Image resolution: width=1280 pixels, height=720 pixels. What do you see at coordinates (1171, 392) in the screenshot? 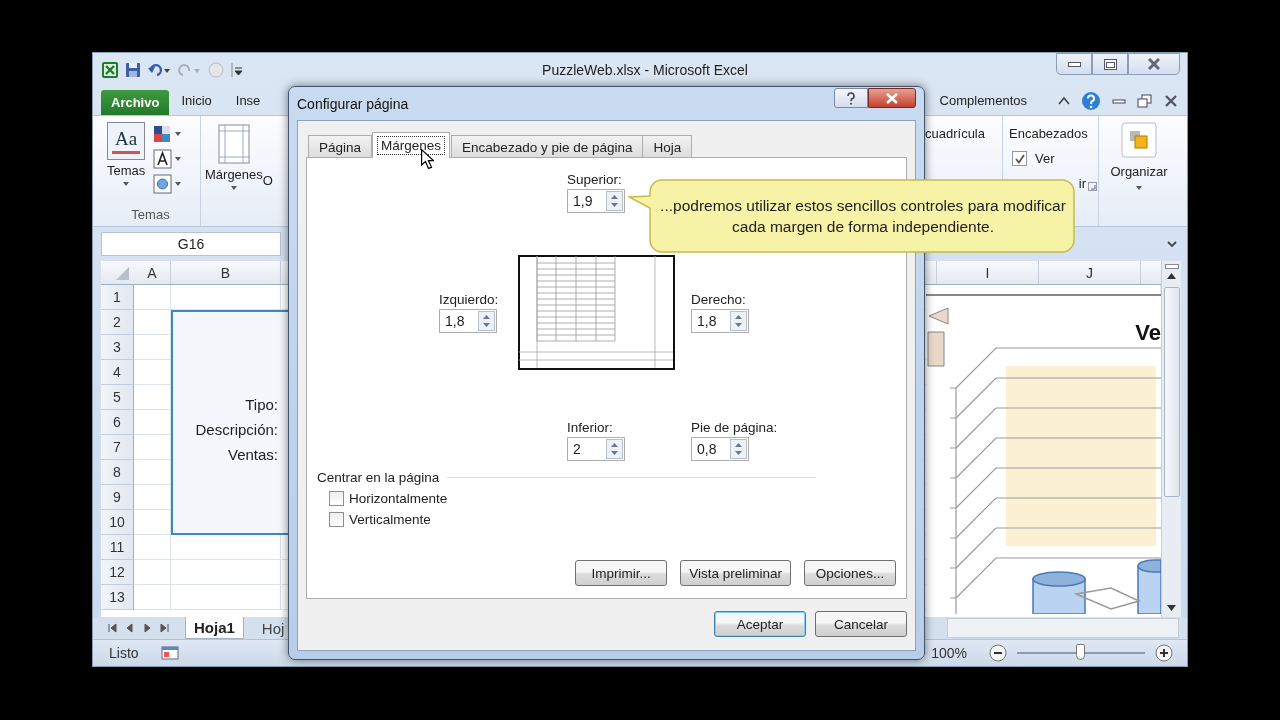
I see `scroll-thumb` at bounding box center [1171, 392].